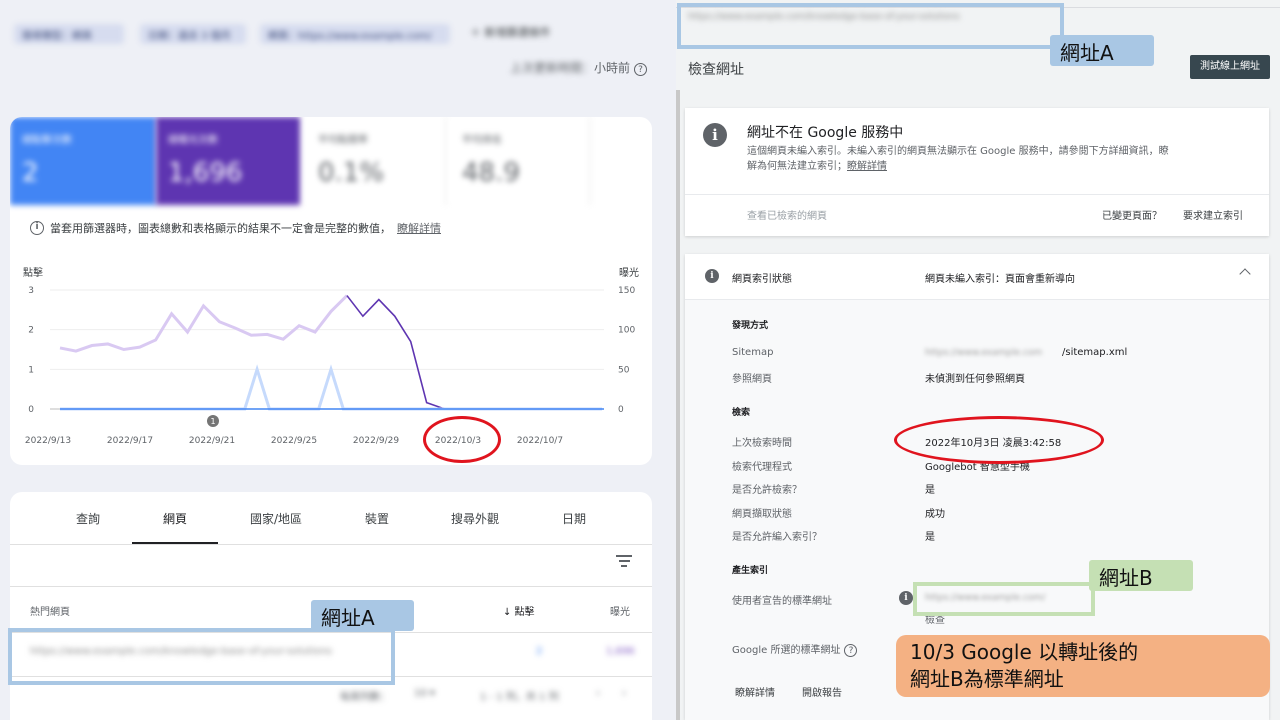  Describe the element at coordinates (1230, 67) in the screenshot. I see `test-live-url-button: 測試線上網址` at that location.